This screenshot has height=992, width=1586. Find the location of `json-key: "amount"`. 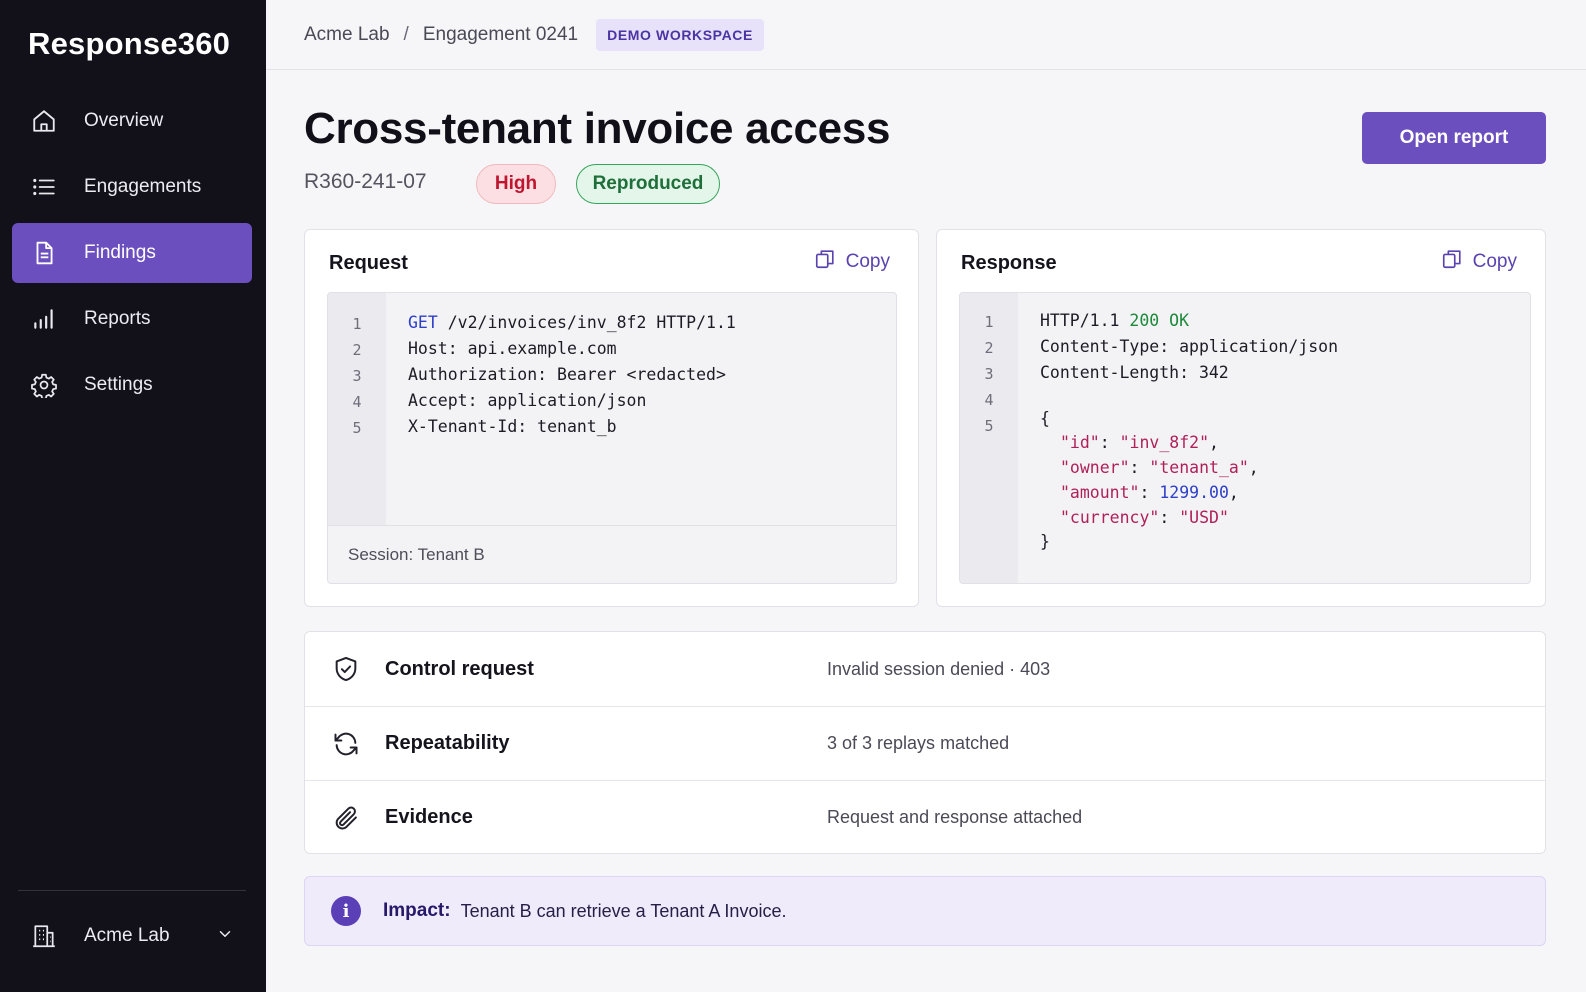

json-key: "amount" is located at coordinates (1100, 492).